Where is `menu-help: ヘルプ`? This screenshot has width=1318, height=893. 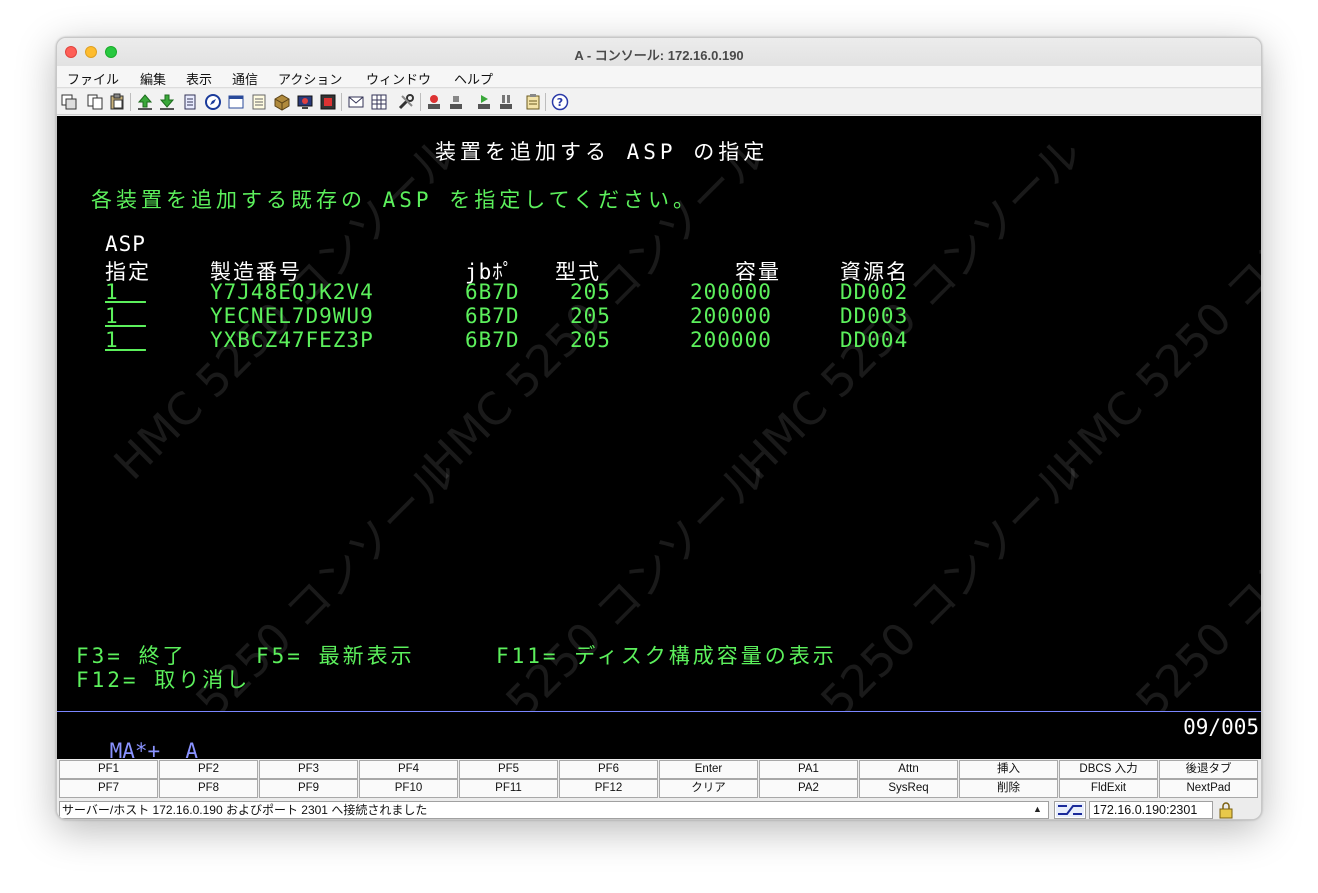 menu-help: ヘルプ is located at coordinates (473, 78).